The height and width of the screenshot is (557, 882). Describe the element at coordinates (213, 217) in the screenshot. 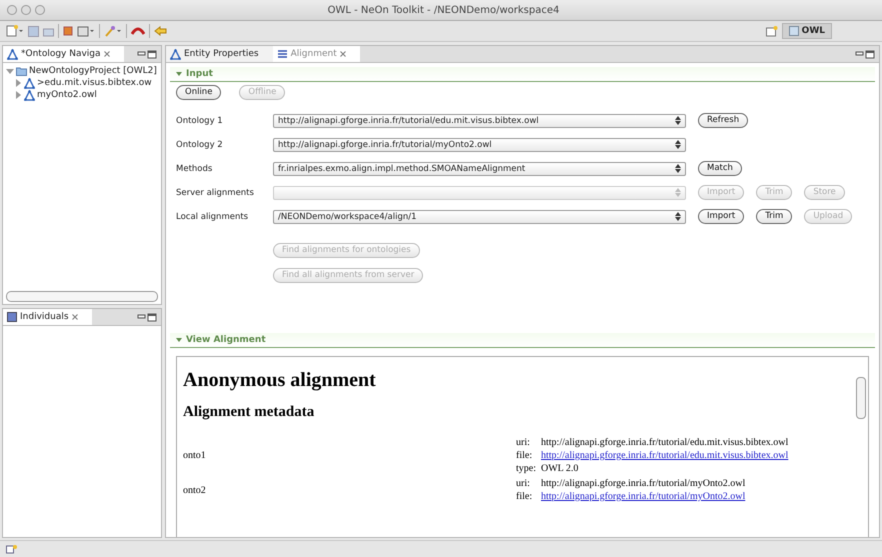

I see `field-label: Local alignments` at that location.